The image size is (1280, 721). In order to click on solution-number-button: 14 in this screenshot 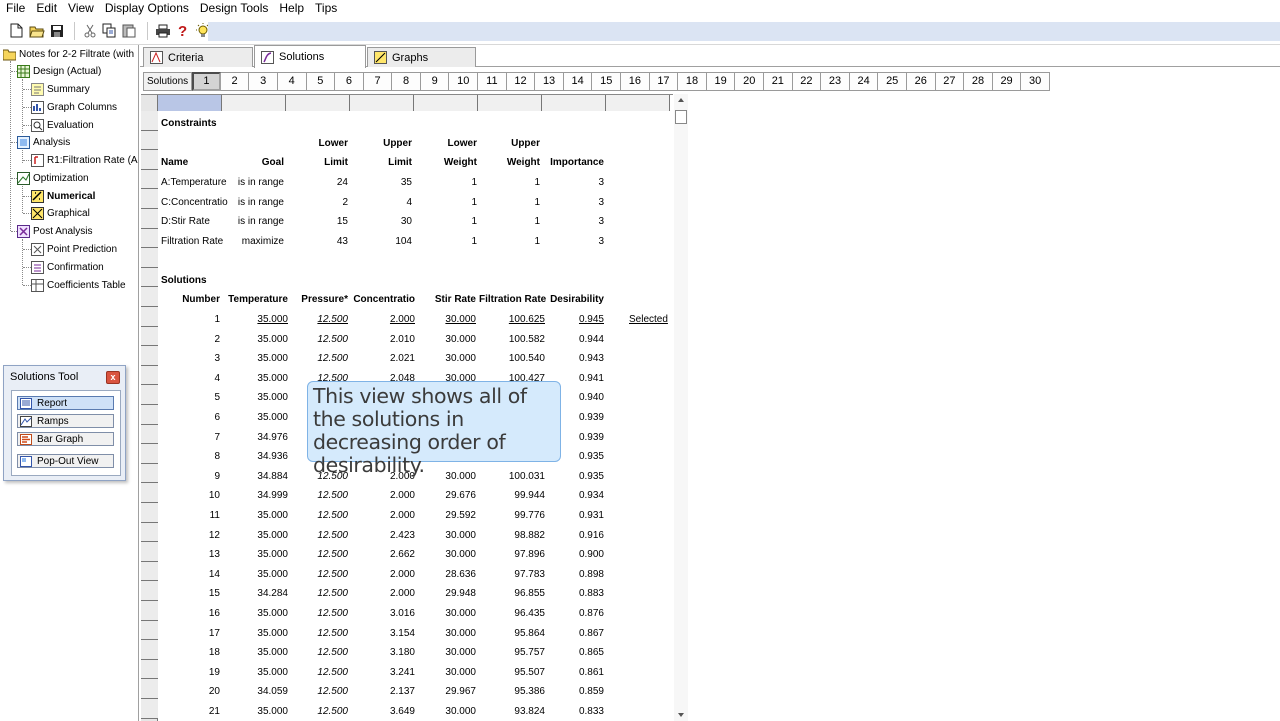, I will do `click(578, 81)`.